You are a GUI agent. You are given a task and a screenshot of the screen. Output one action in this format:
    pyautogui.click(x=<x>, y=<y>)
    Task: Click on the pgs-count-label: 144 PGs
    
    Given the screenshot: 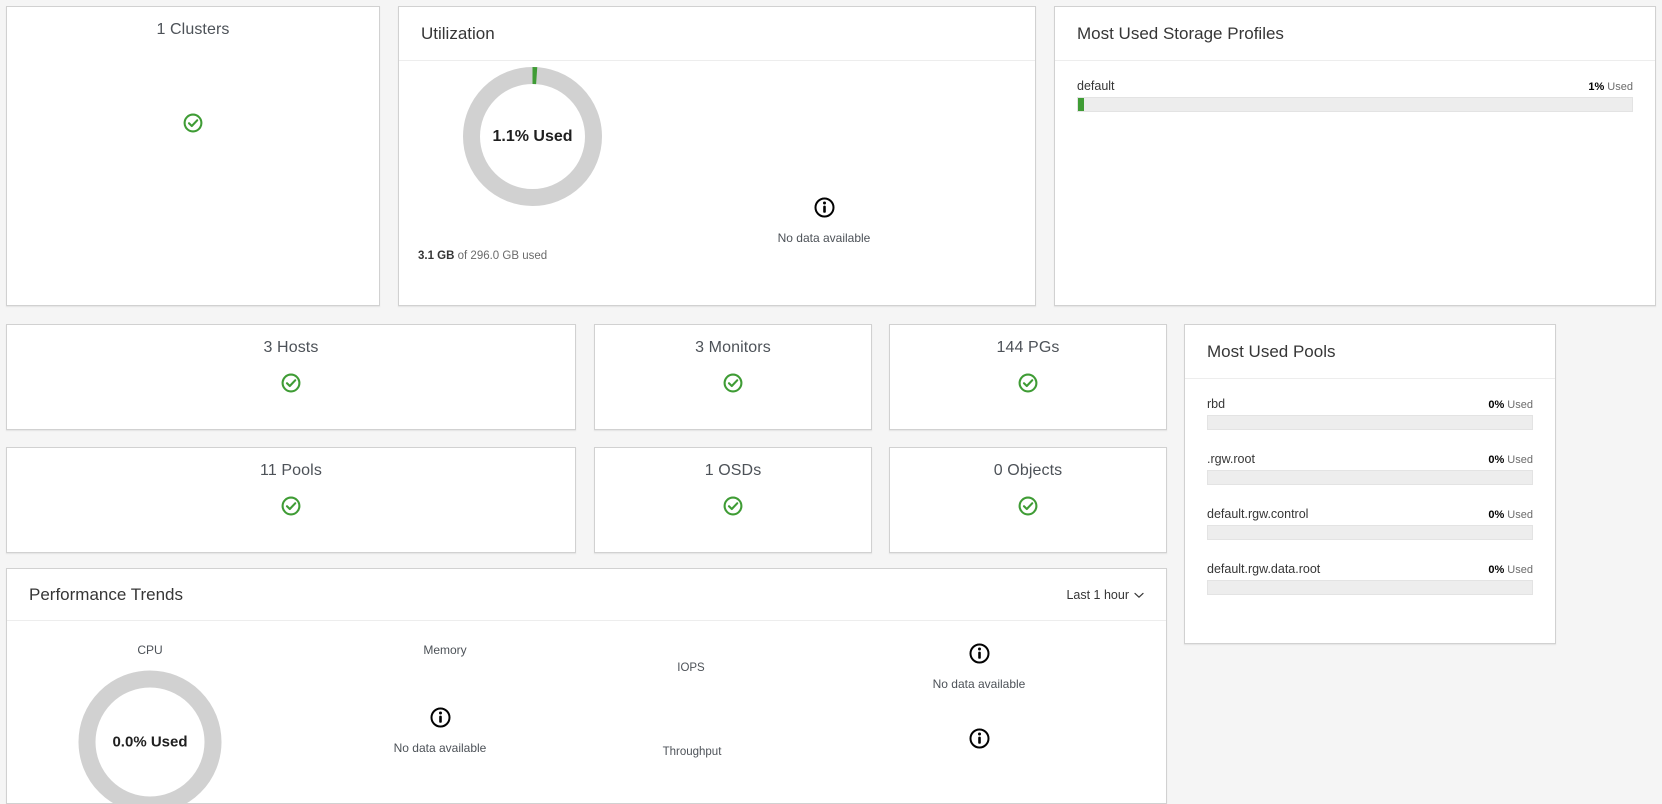 What is the action you would take?
    pyautogui.click(x=1028, y=347)
    